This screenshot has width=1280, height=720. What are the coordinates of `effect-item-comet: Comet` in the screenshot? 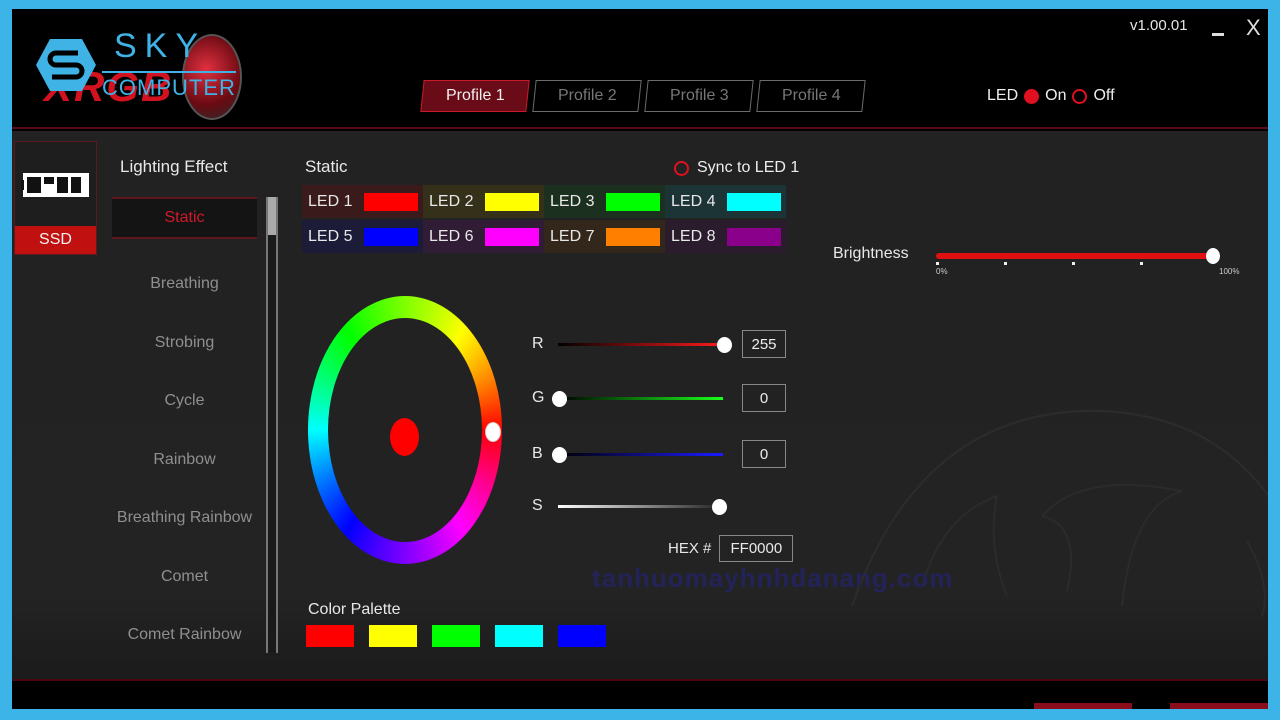 It's located at (184, 577).